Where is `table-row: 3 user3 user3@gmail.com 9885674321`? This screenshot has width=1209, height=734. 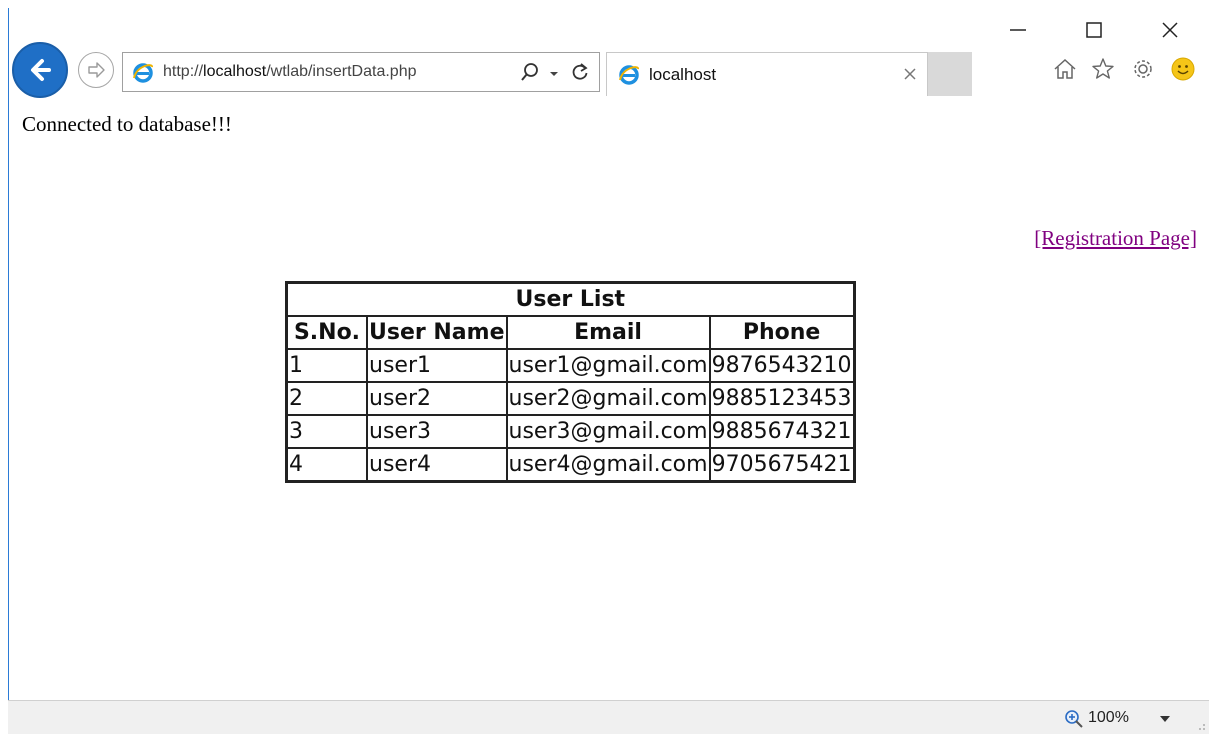
table-row: 3 user3 user3@gmail.com 9885674321 is located at coordinates (570, 431).